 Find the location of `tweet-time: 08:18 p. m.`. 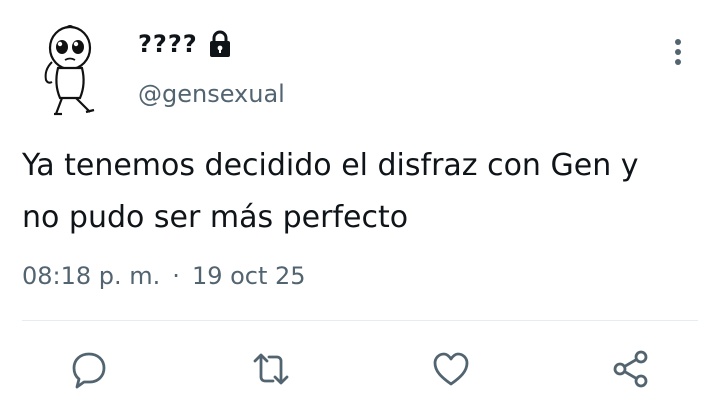

tweet-time: 08:18 p. m. is located at coordinates (91, 276).